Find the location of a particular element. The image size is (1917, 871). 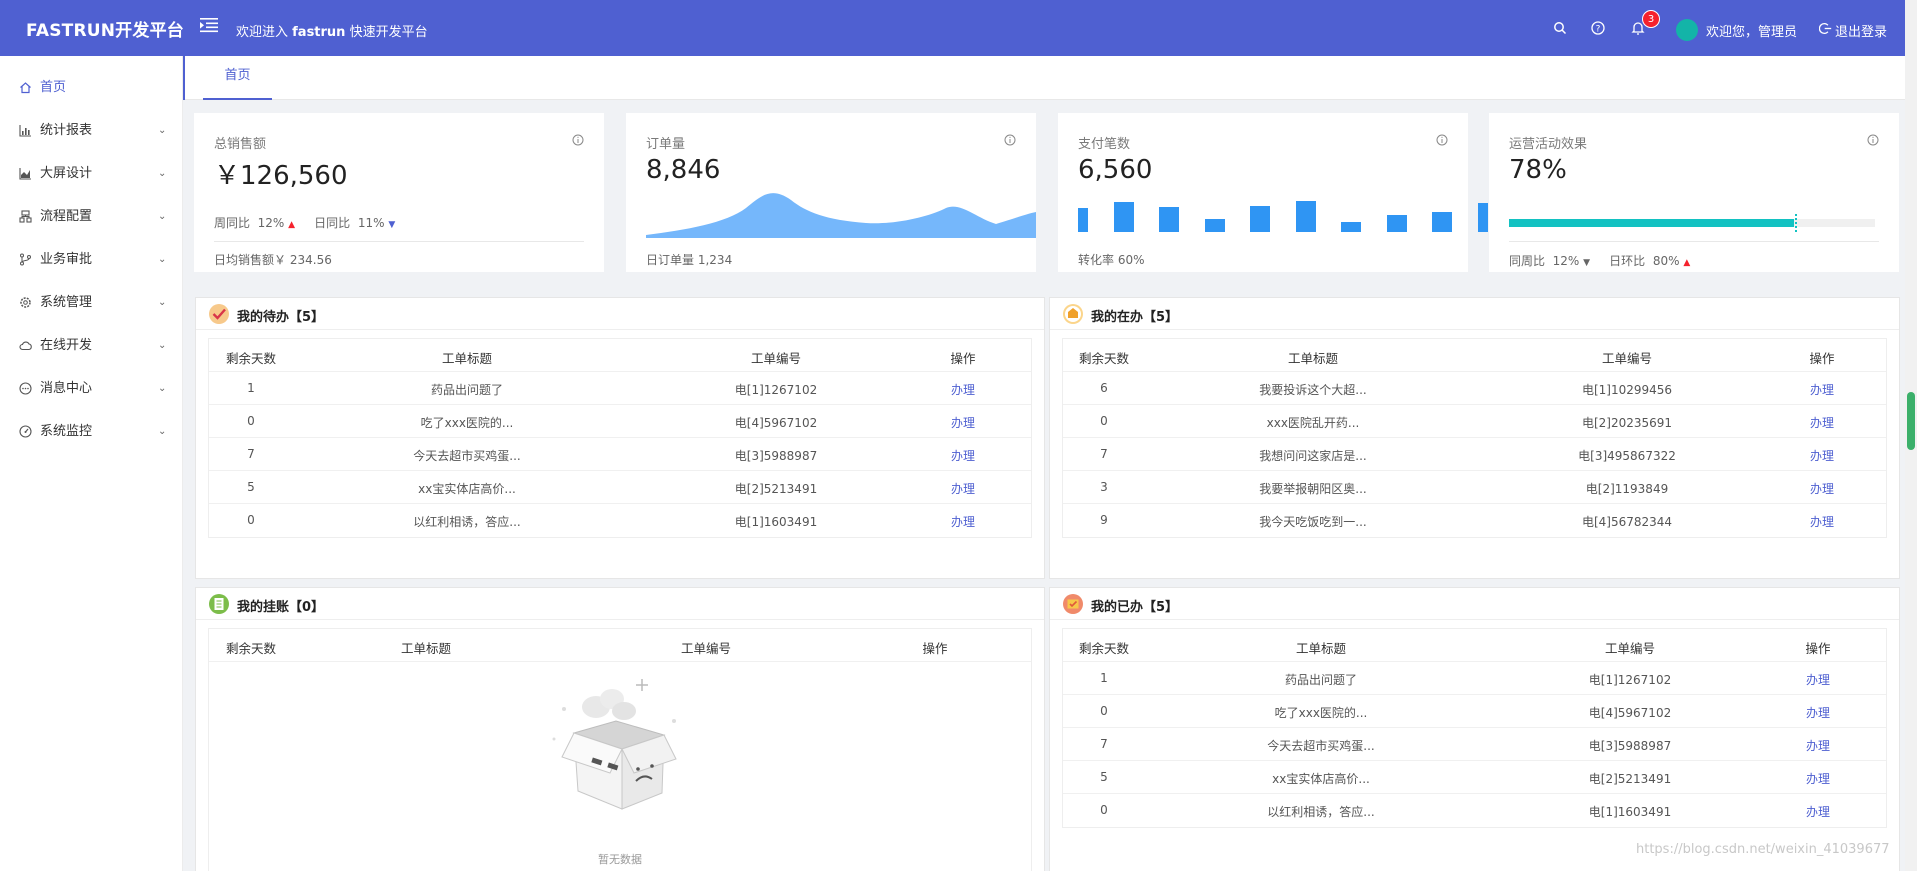

sidebar-item-reports: 统计报表 ⌄ is located at coordinates (91, 130).